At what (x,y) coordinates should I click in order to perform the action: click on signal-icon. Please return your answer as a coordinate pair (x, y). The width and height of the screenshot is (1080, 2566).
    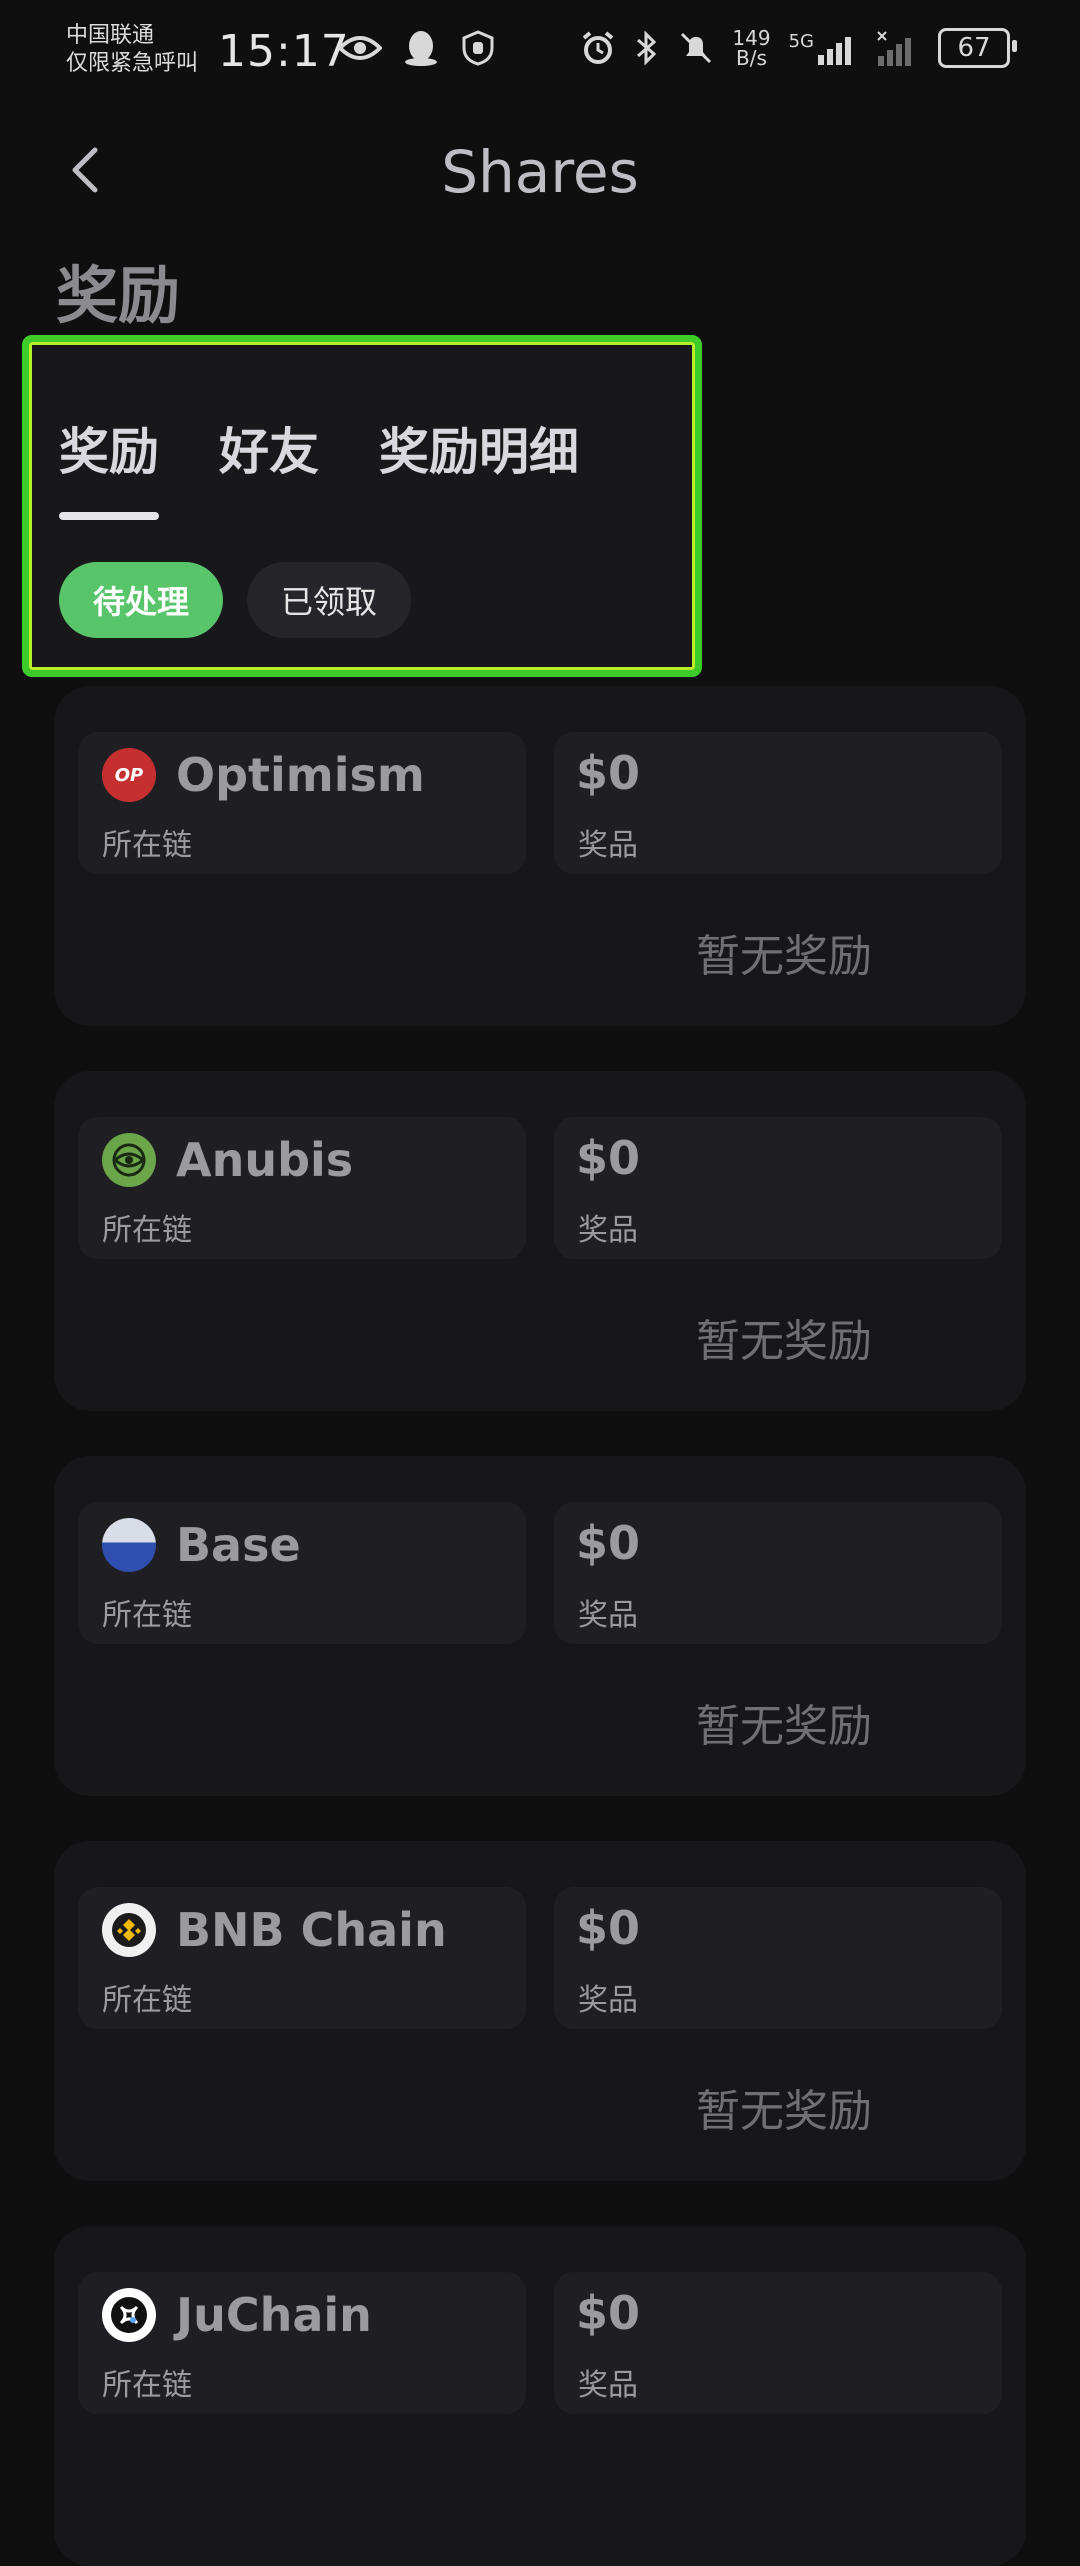
    Looking at the image, I should click on (834, 51).